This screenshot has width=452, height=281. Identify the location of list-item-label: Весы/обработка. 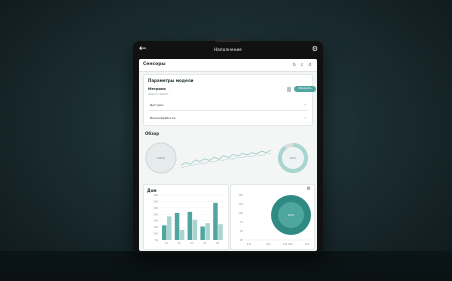
(163, 118).